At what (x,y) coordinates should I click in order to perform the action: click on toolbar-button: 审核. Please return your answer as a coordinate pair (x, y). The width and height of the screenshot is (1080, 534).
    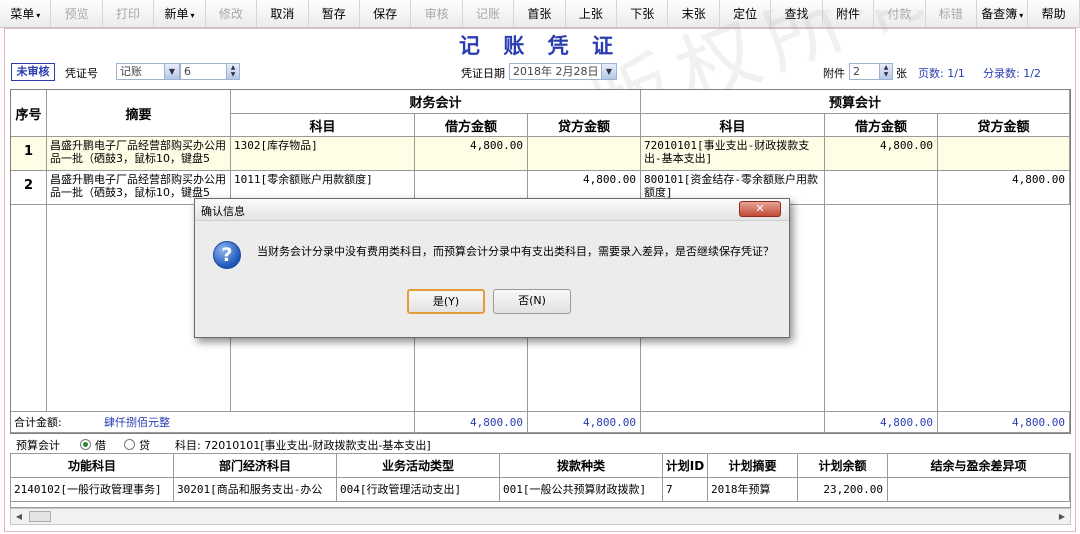
    Looking at the image, I should click on (437, 13).